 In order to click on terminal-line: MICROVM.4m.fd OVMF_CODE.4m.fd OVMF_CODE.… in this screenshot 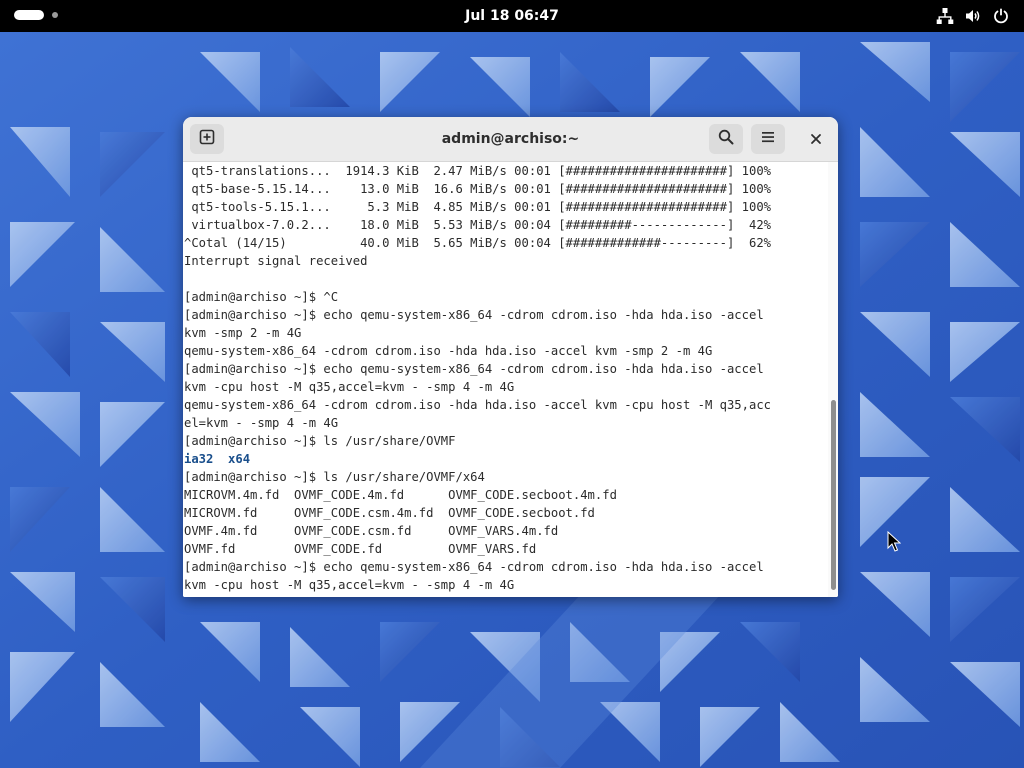, I will do `click(400, 495)`.